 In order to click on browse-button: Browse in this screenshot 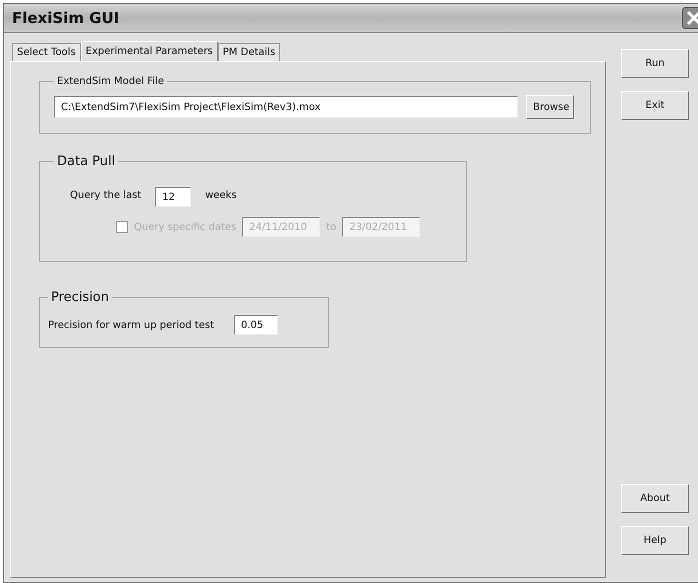, I will do `click(550, 107)`.